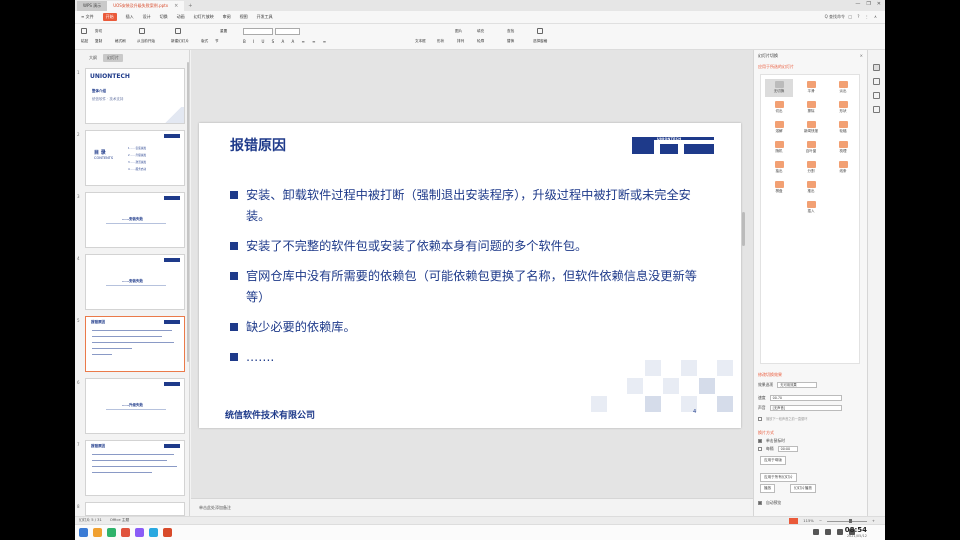  Describe the element at coordinates (779, 188) in the screenshot. I see `transition-checkerboard: 棋盘` at that location.